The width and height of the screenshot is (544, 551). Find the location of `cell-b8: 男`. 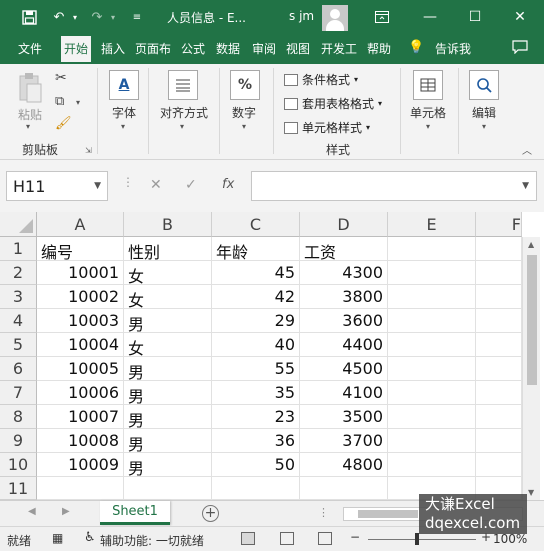

cell-b8: 男 is located at coordinates (168, 417).